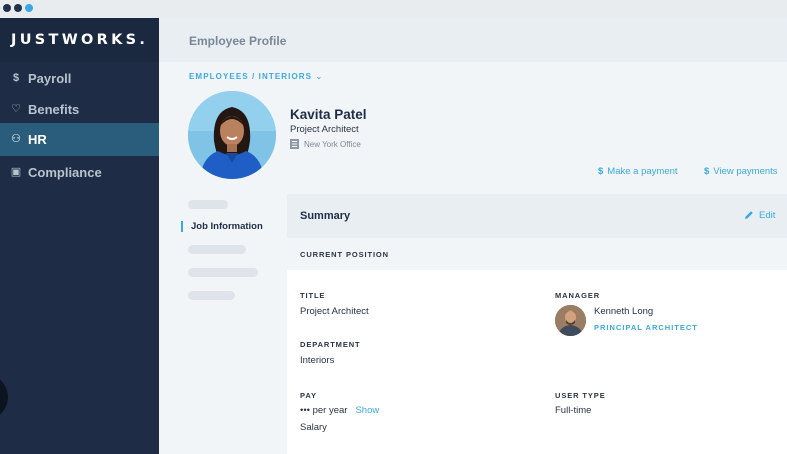 The height and width of the screenshot is (454, 787). What do you see at coordinates (580, 395) in the screenshot?
I see `user-type-label: USER TYPE` at bounding box center [580, 395].